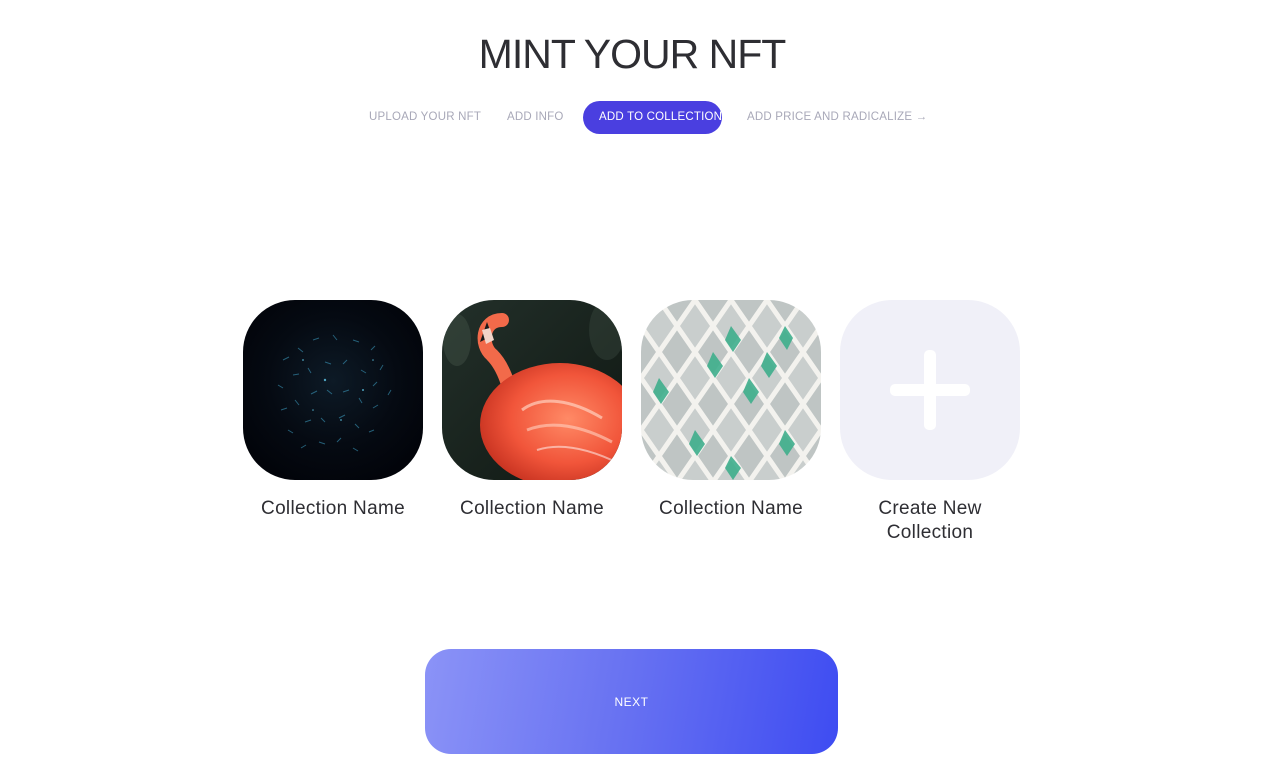  What do you see at coordinates (631, 701) in the screenshot?
I see `next-button: NEXT` at bounding box center [631, 701].